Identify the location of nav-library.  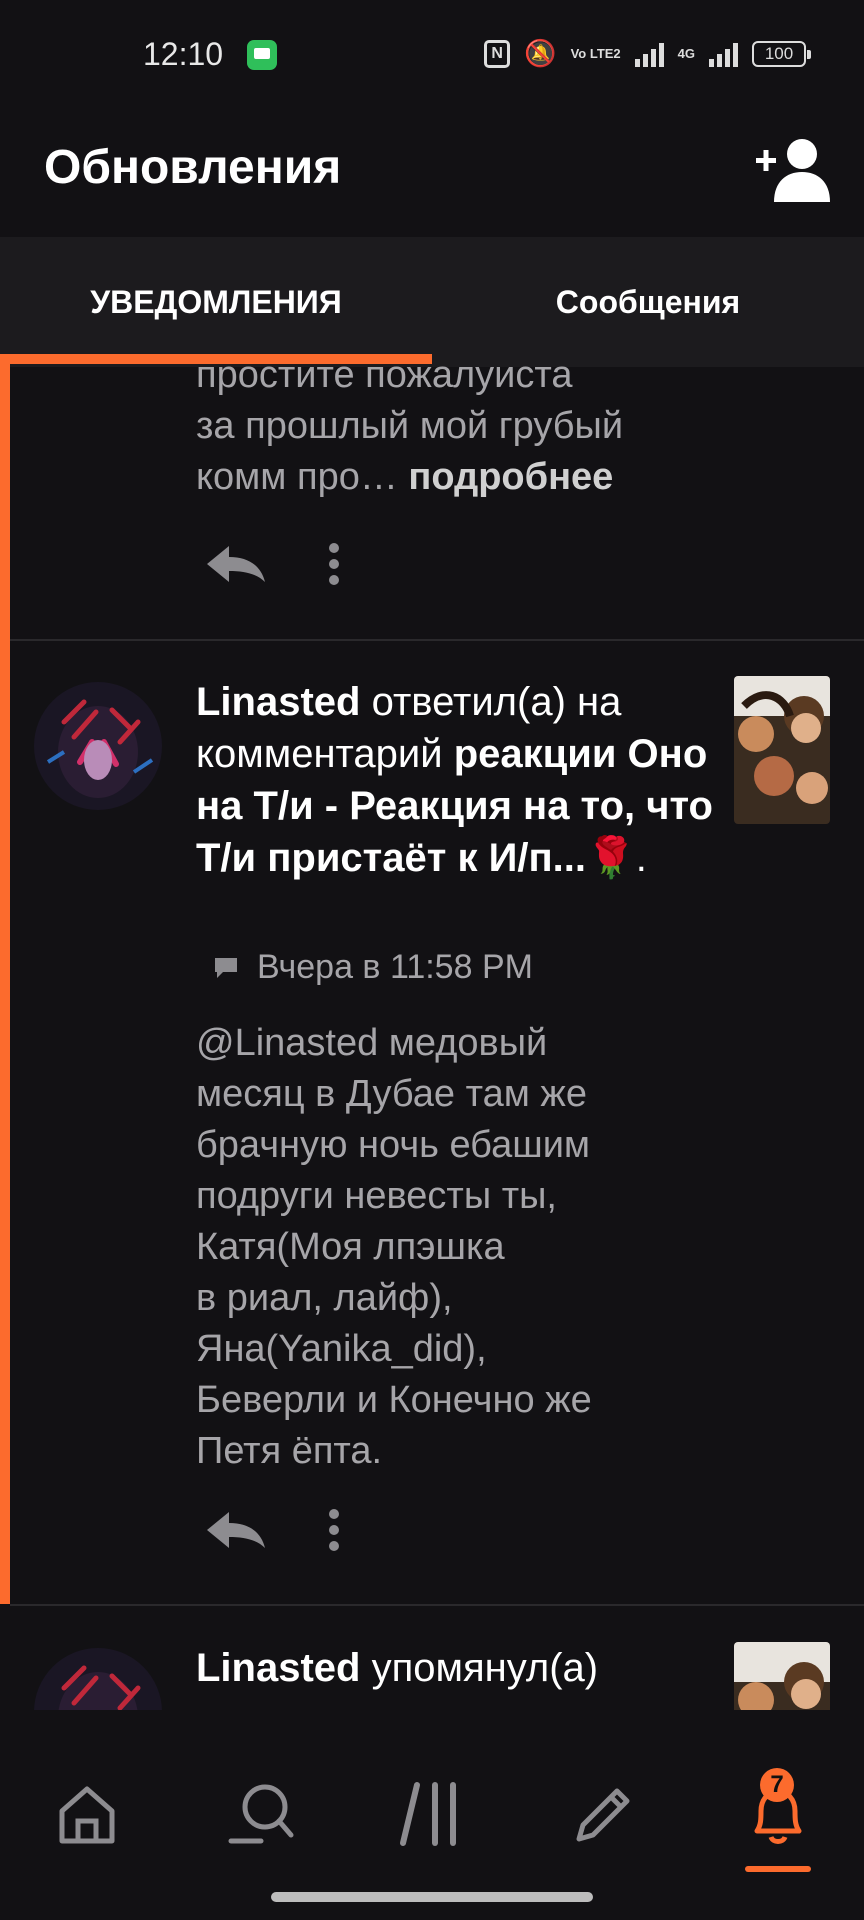
(432, 1814).